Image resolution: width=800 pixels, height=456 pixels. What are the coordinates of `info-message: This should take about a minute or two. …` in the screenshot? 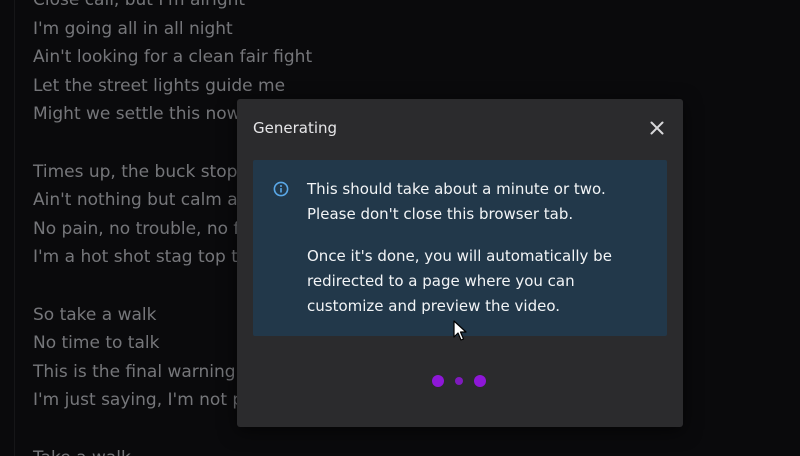 It's located at (479, 248).